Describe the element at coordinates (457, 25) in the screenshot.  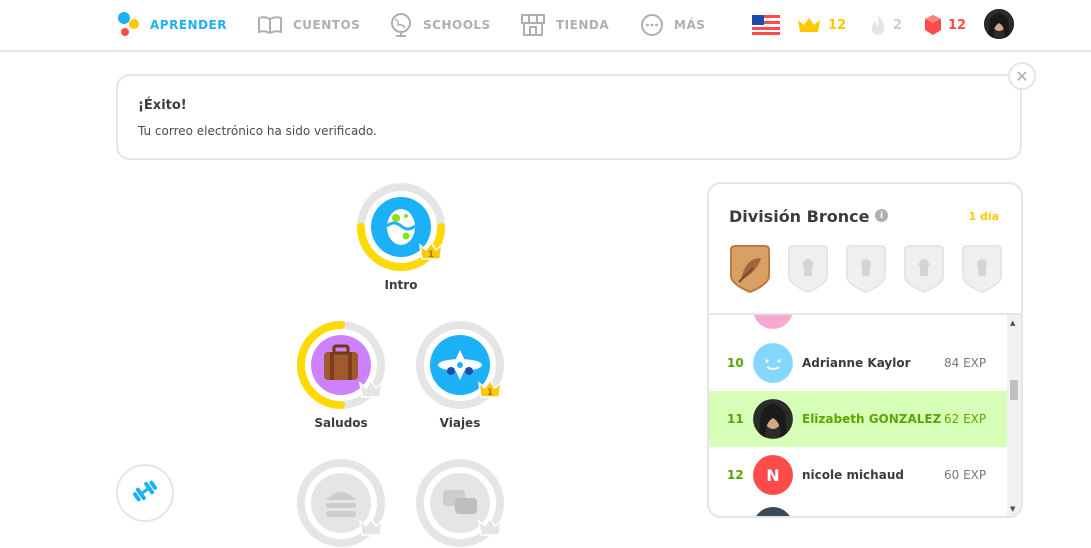
I see `nav-schools-label: SCHOOLS` at that location.